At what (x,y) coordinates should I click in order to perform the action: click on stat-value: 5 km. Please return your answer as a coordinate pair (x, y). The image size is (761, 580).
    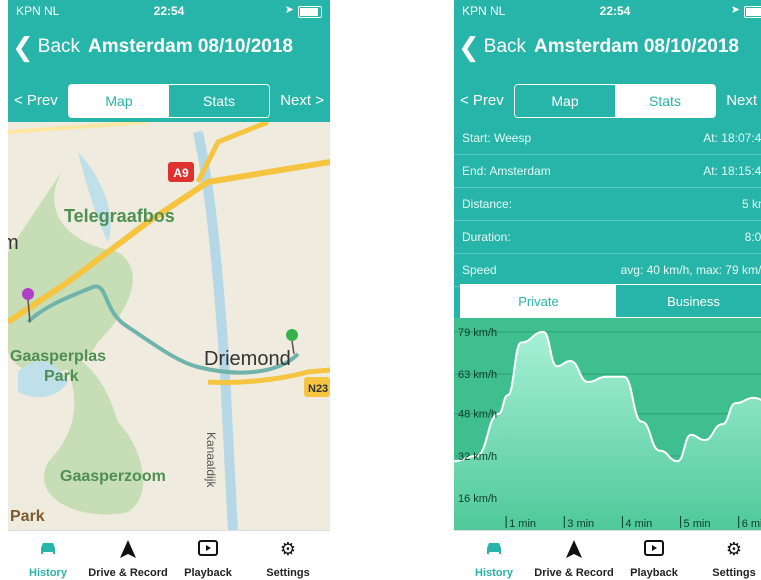
    Looking at the image, I should click on (751, 204).